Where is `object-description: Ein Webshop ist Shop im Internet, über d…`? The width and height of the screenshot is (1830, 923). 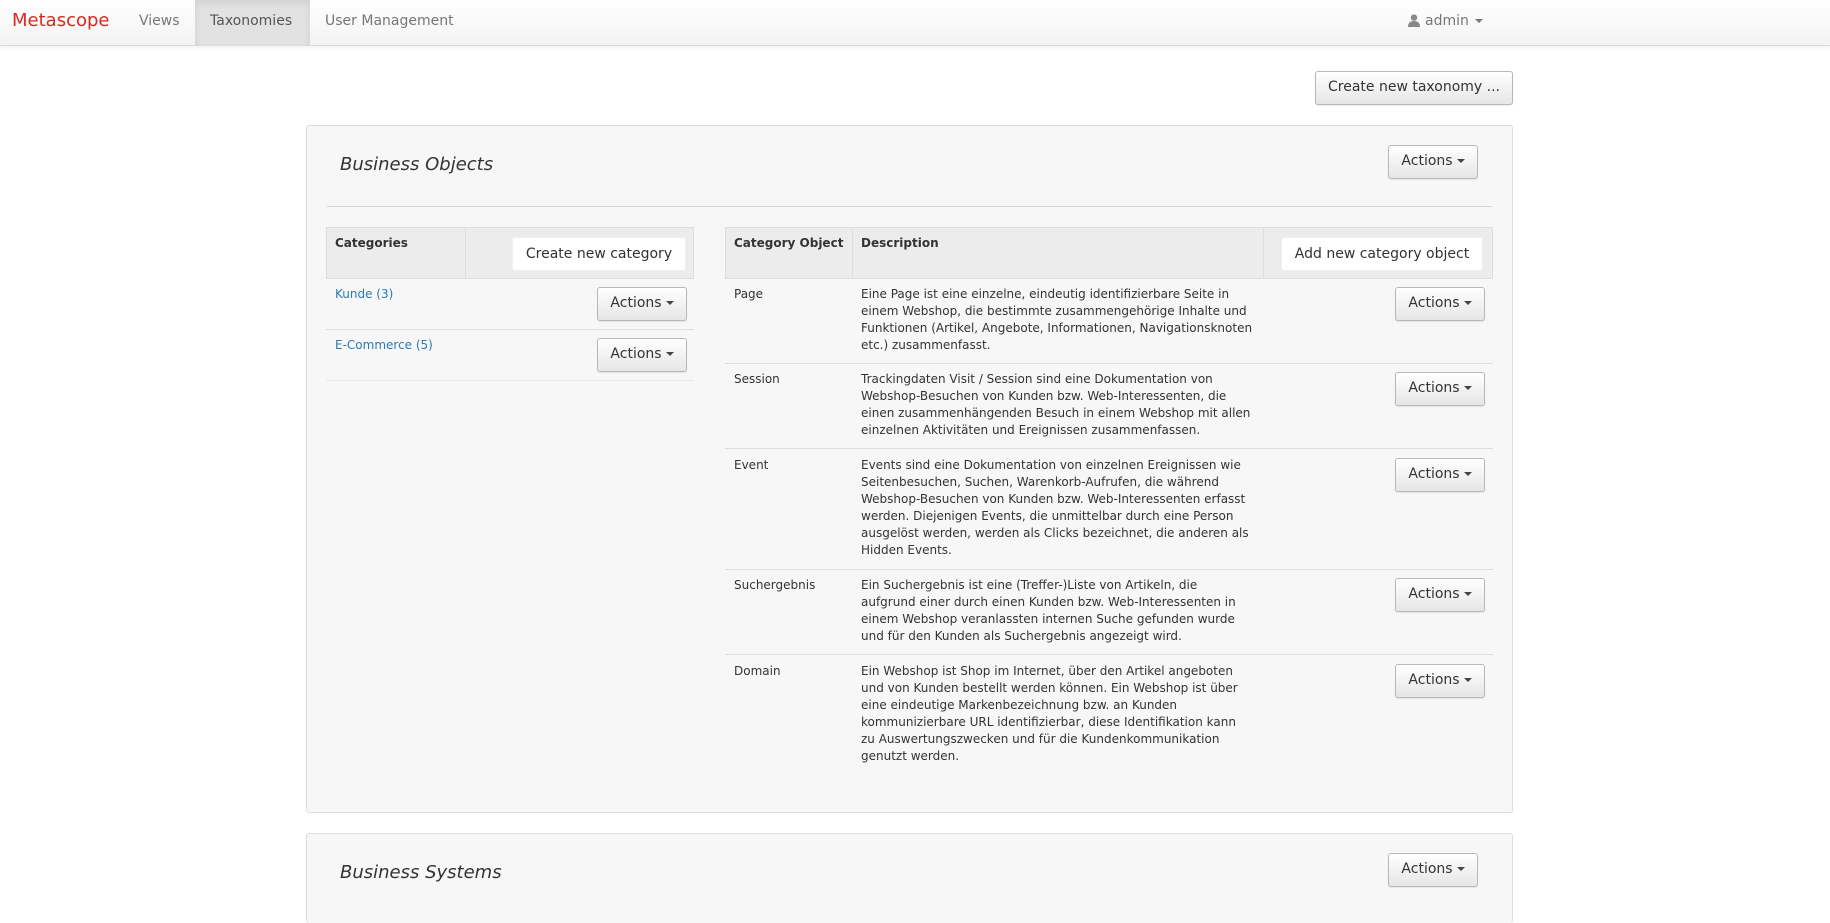
object-description: Ein Webshop ist Shop im Internet, über d… is located at coordinates (1049, 713).